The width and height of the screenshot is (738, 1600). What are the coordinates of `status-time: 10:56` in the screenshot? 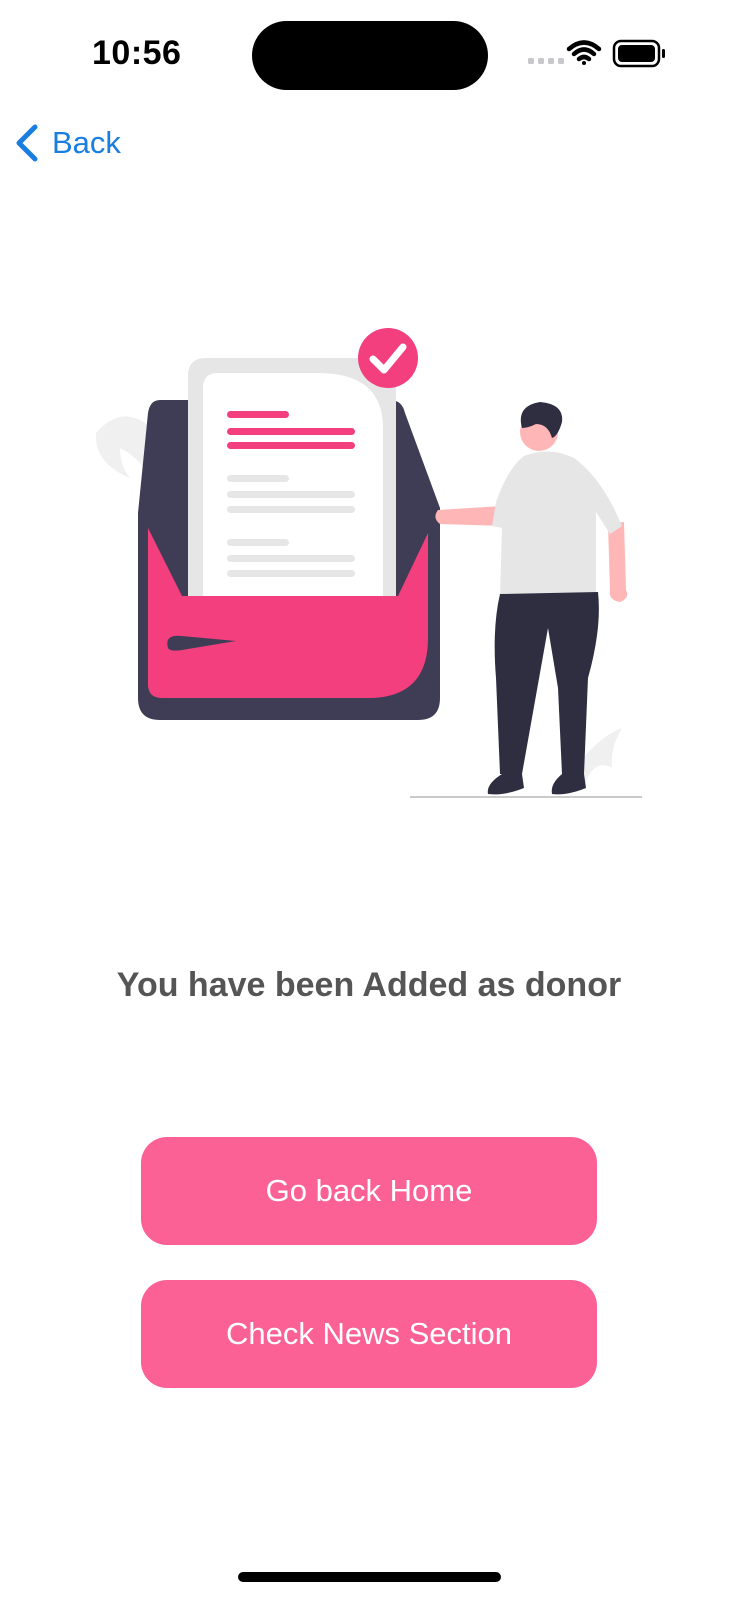 It's located at (137, 53).